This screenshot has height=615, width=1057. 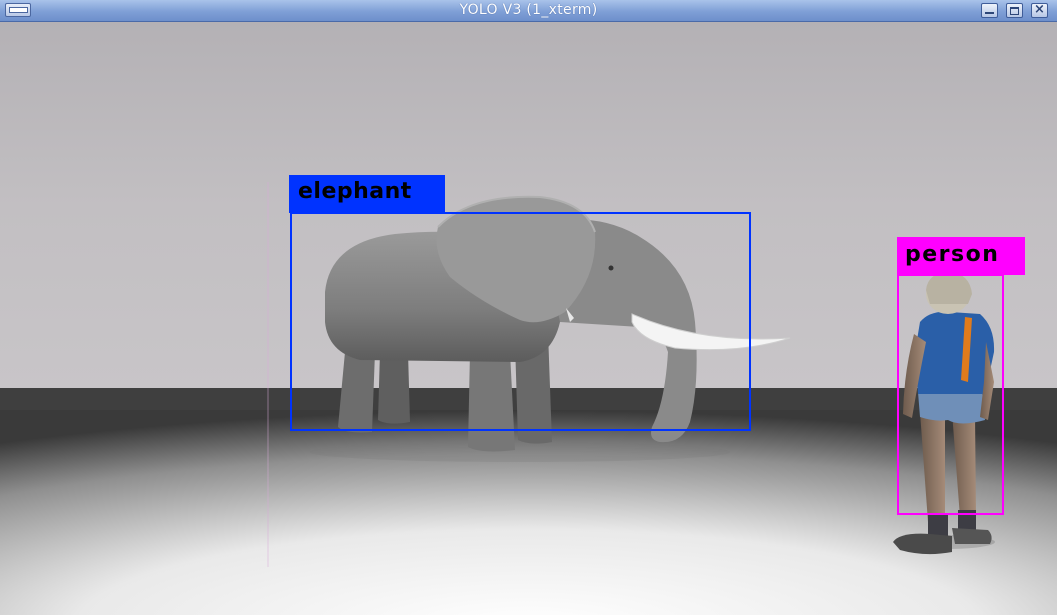 What do you see at coordinates (950, 394) in the screenshot?
I see `person-bounding-box` at bounding box center [950, 394].